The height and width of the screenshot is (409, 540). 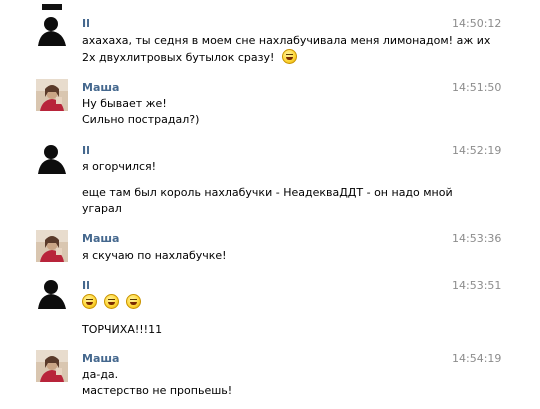 I want to click on message-text: я скучаю по нахлабучке!, so click(x=154, y=255).